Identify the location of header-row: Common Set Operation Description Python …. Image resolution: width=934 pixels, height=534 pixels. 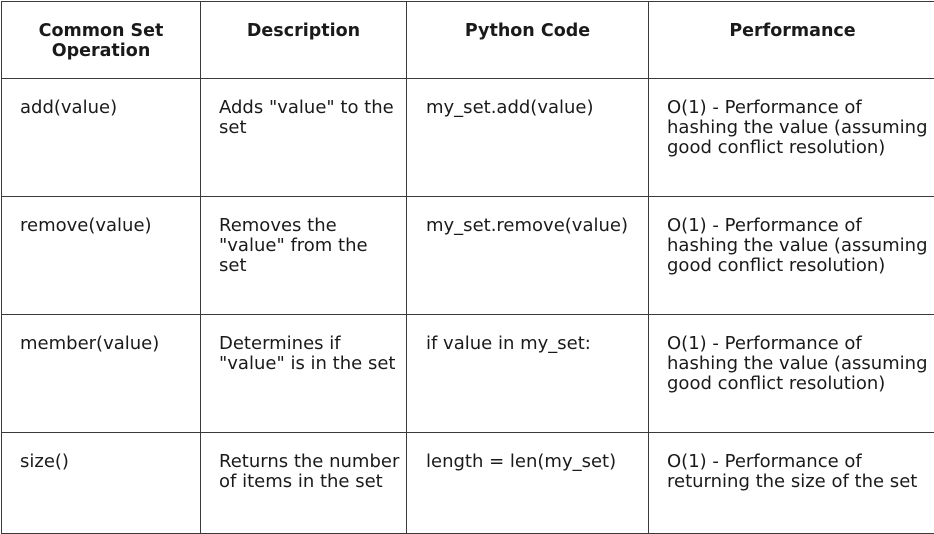
(468, 40).